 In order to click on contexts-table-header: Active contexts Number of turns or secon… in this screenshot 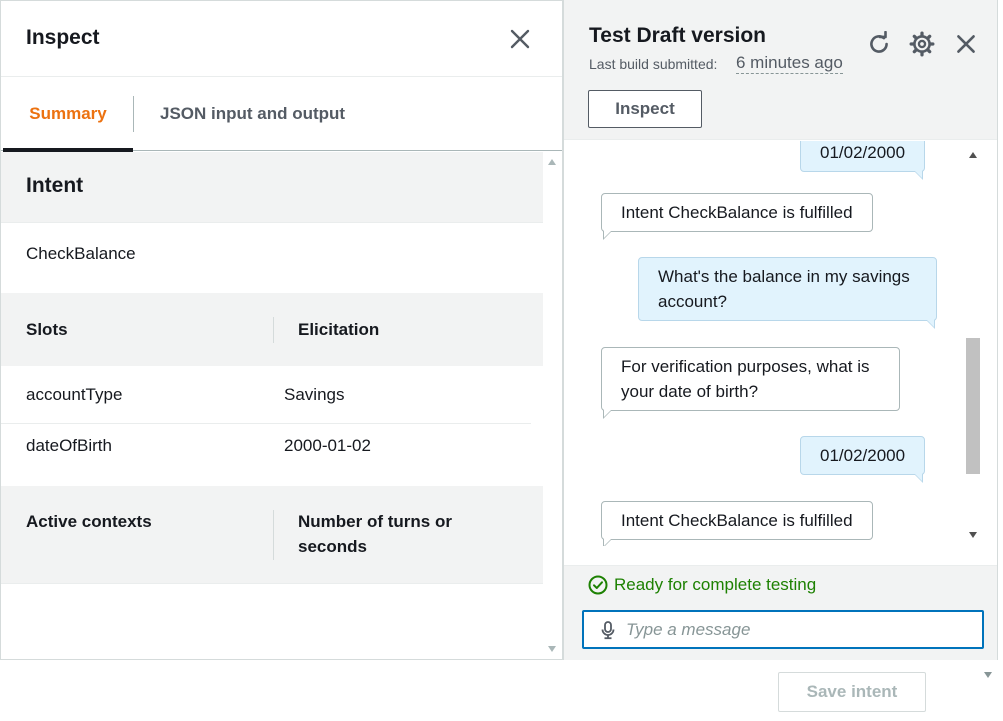, I will do `click(272, 535)`.